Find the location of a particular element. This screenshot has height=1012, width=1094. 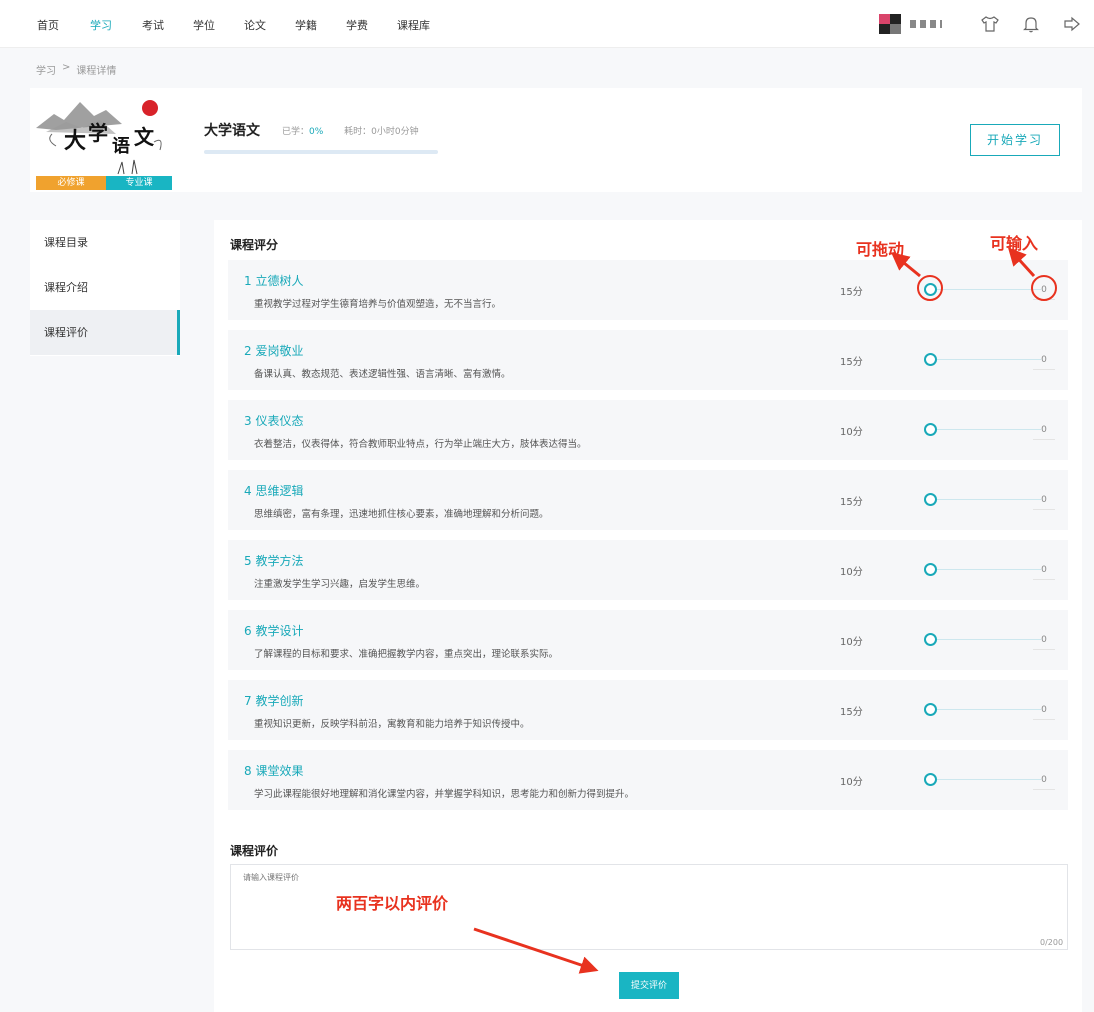

nav-home: 首页 is located at coordinates (48, 25).